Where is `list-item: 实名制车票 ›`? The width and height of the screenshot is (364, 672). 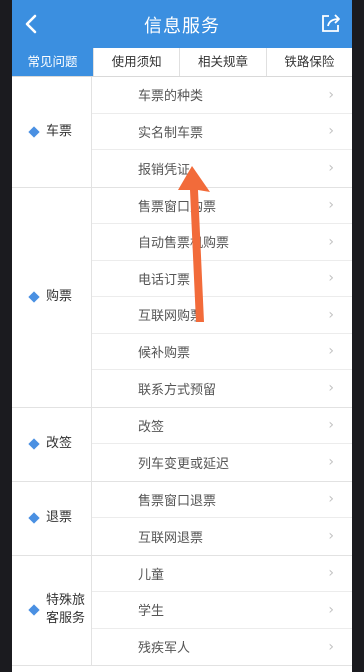
list-item: 实名制车票 › is located at coordinates (222, 132).